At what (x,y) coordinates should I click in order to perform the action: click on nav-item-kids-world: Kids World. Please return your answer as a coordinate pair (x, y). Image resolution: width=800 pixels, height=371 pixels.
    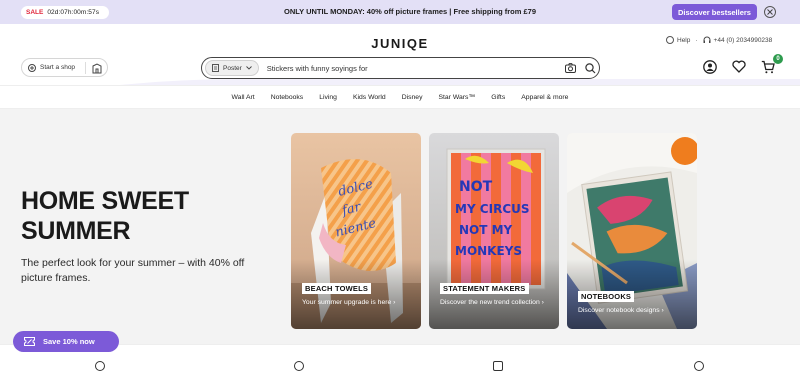
    Looking at the image, I should click on (369, 98).